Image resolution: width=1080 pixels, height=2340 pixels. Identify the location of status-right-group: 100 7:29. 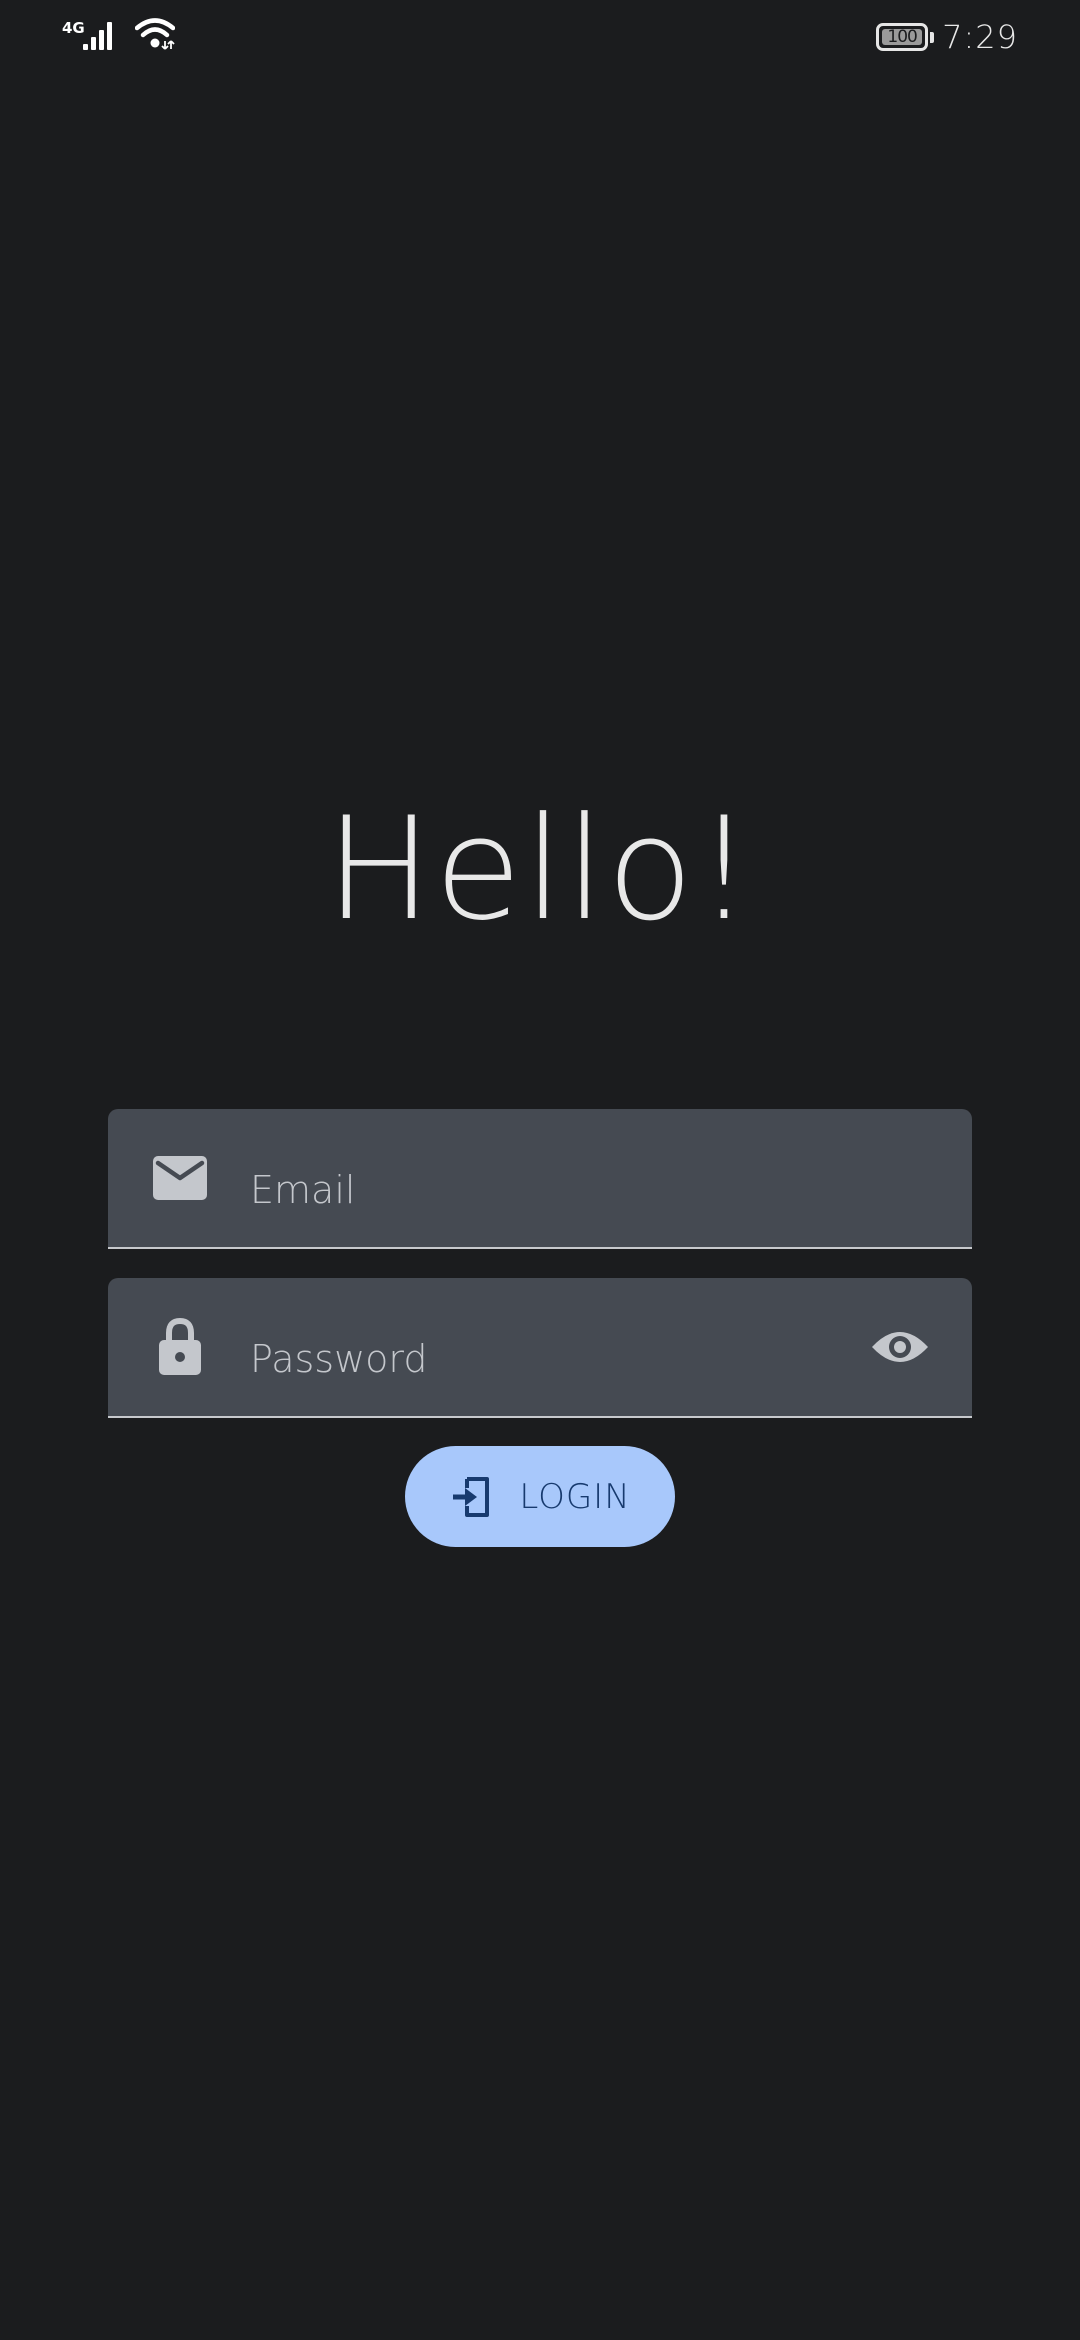
(947, 37).